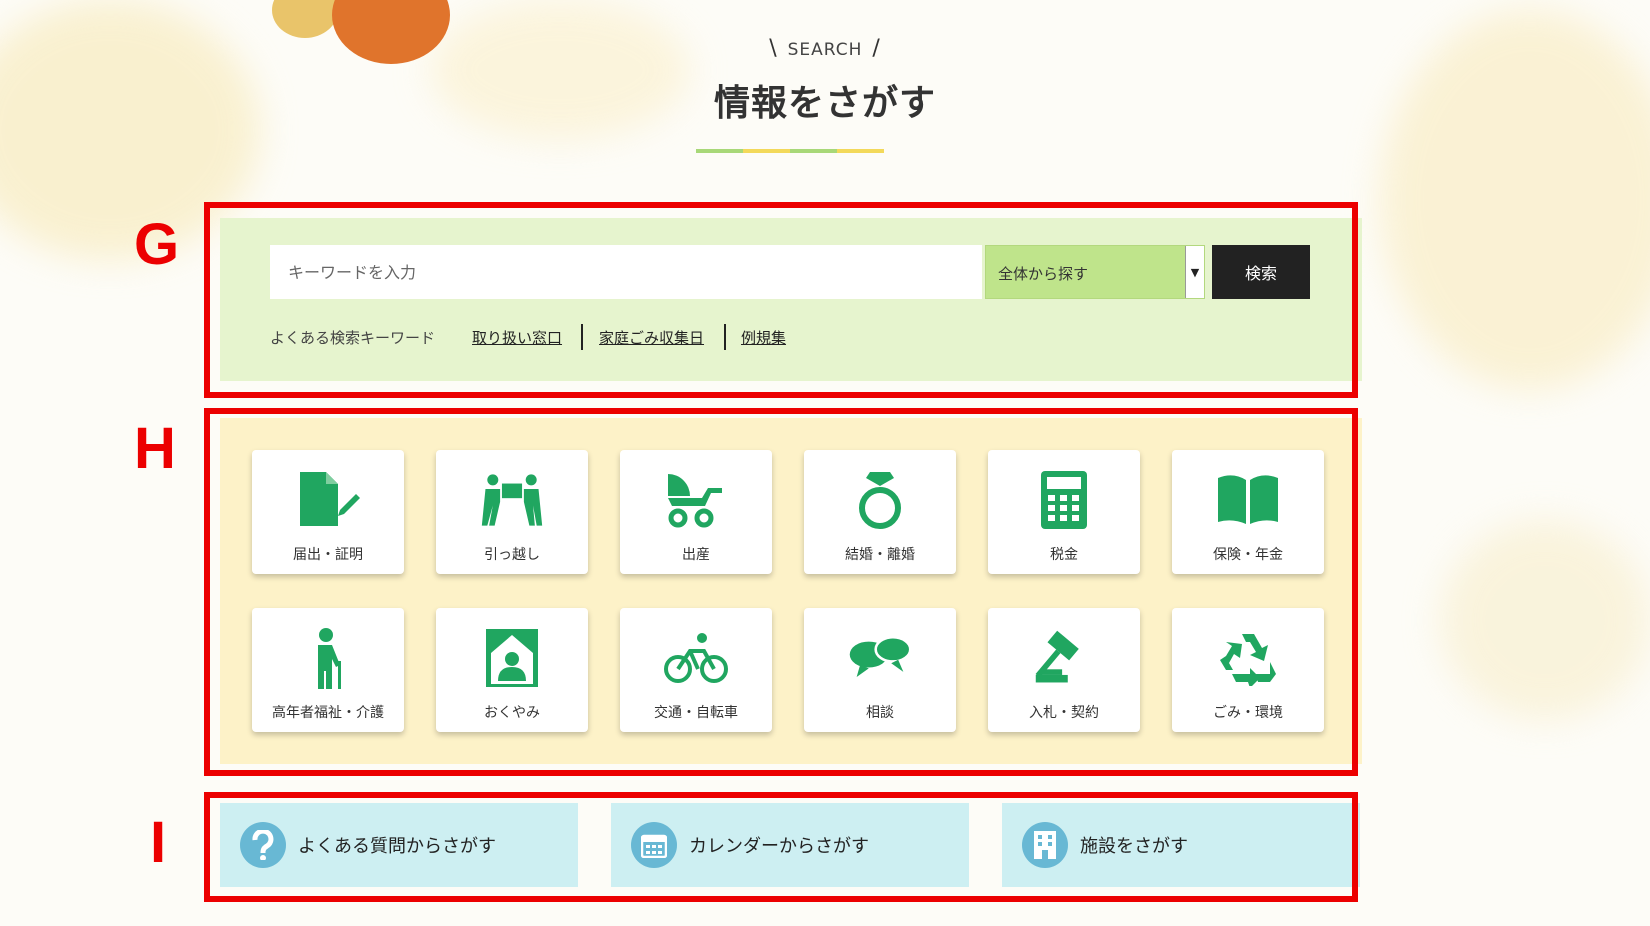 Image resolution: width=1650 pixels, height=926 pixels. What do you see at coordinates (824, 103) in the screenshot?
I see `page-title: 情報をさがす` at bounding box center [824, 103].